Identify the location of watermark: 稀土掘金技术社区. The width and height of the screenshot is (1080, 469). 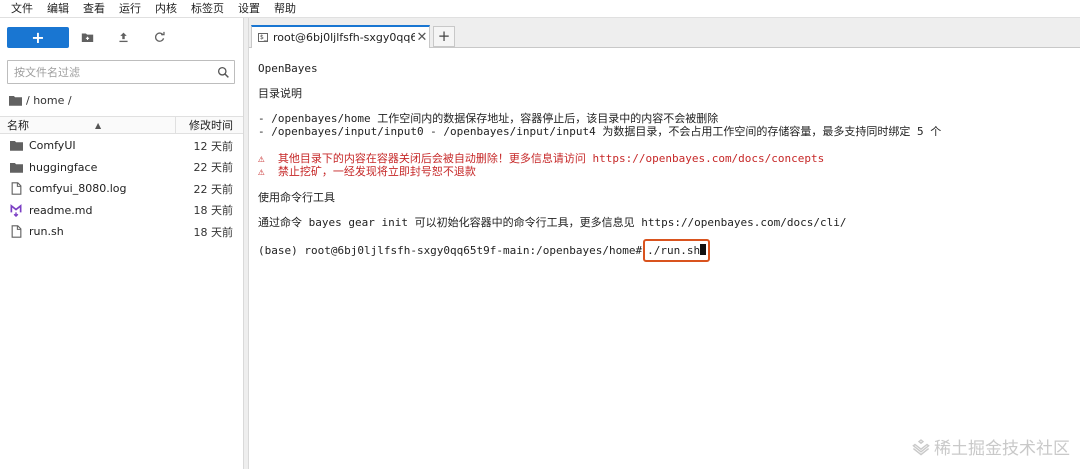
(991, 446).